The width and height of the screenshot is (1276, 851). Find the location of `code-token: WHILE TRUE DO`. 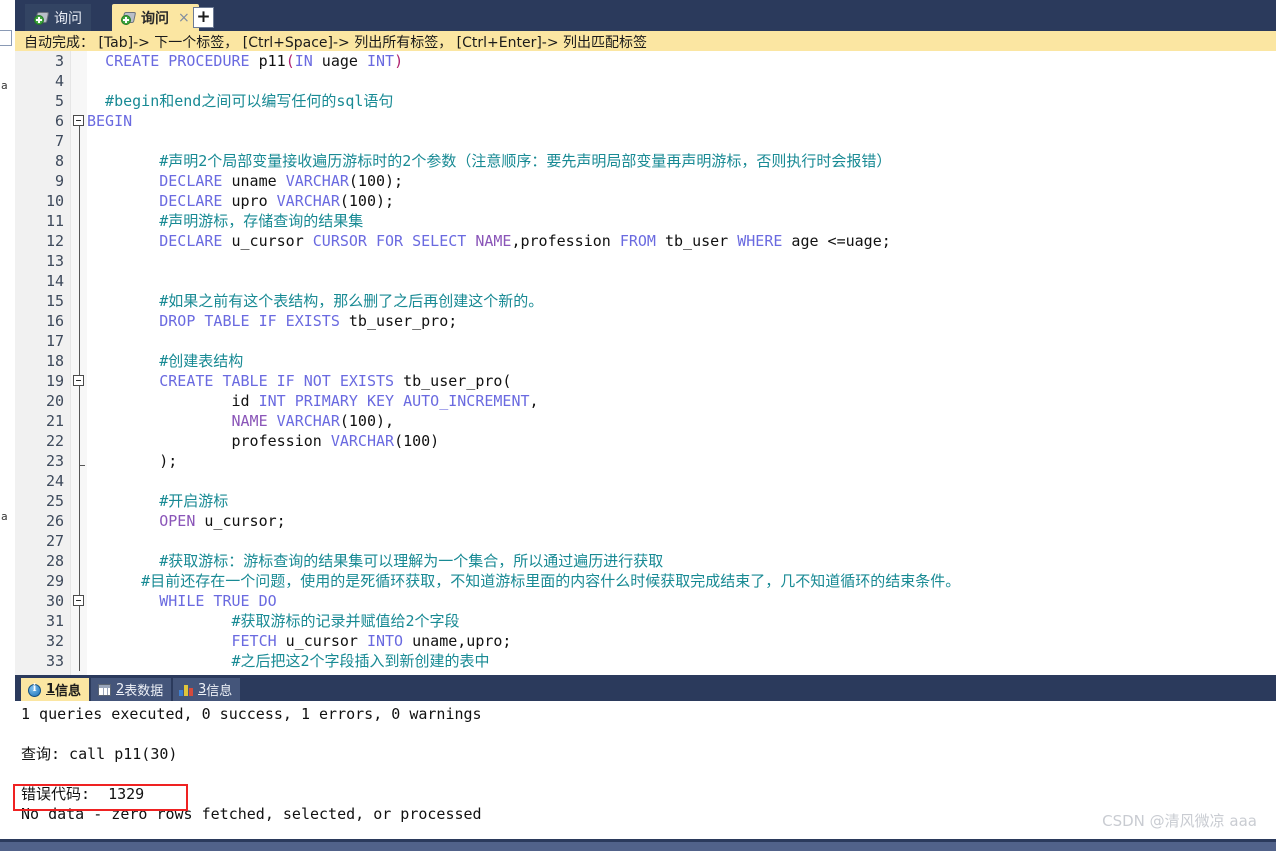

code-token: WHILE TRUE DO is located at coordinates (218, 601).